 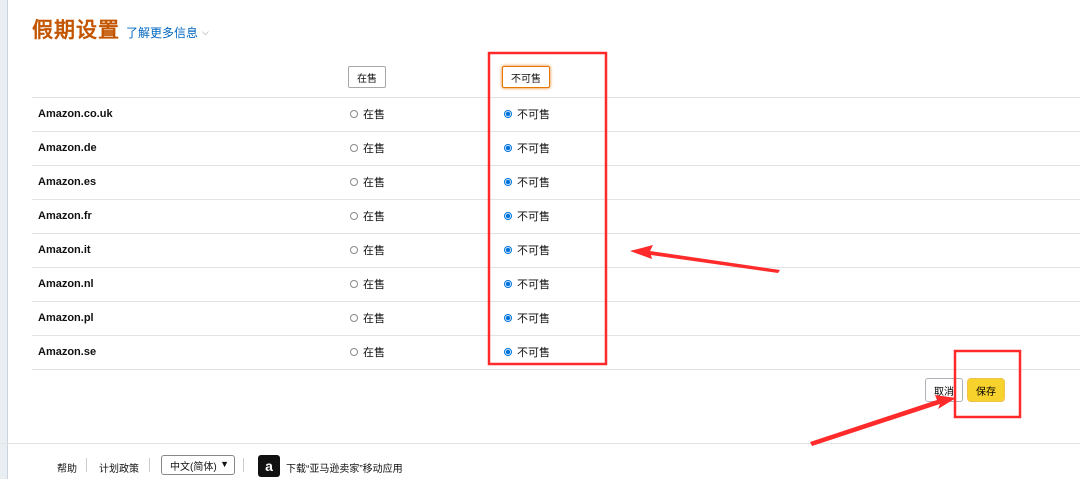 I want to click on set-all-available-button: 在售, so click(x=367, y=77).